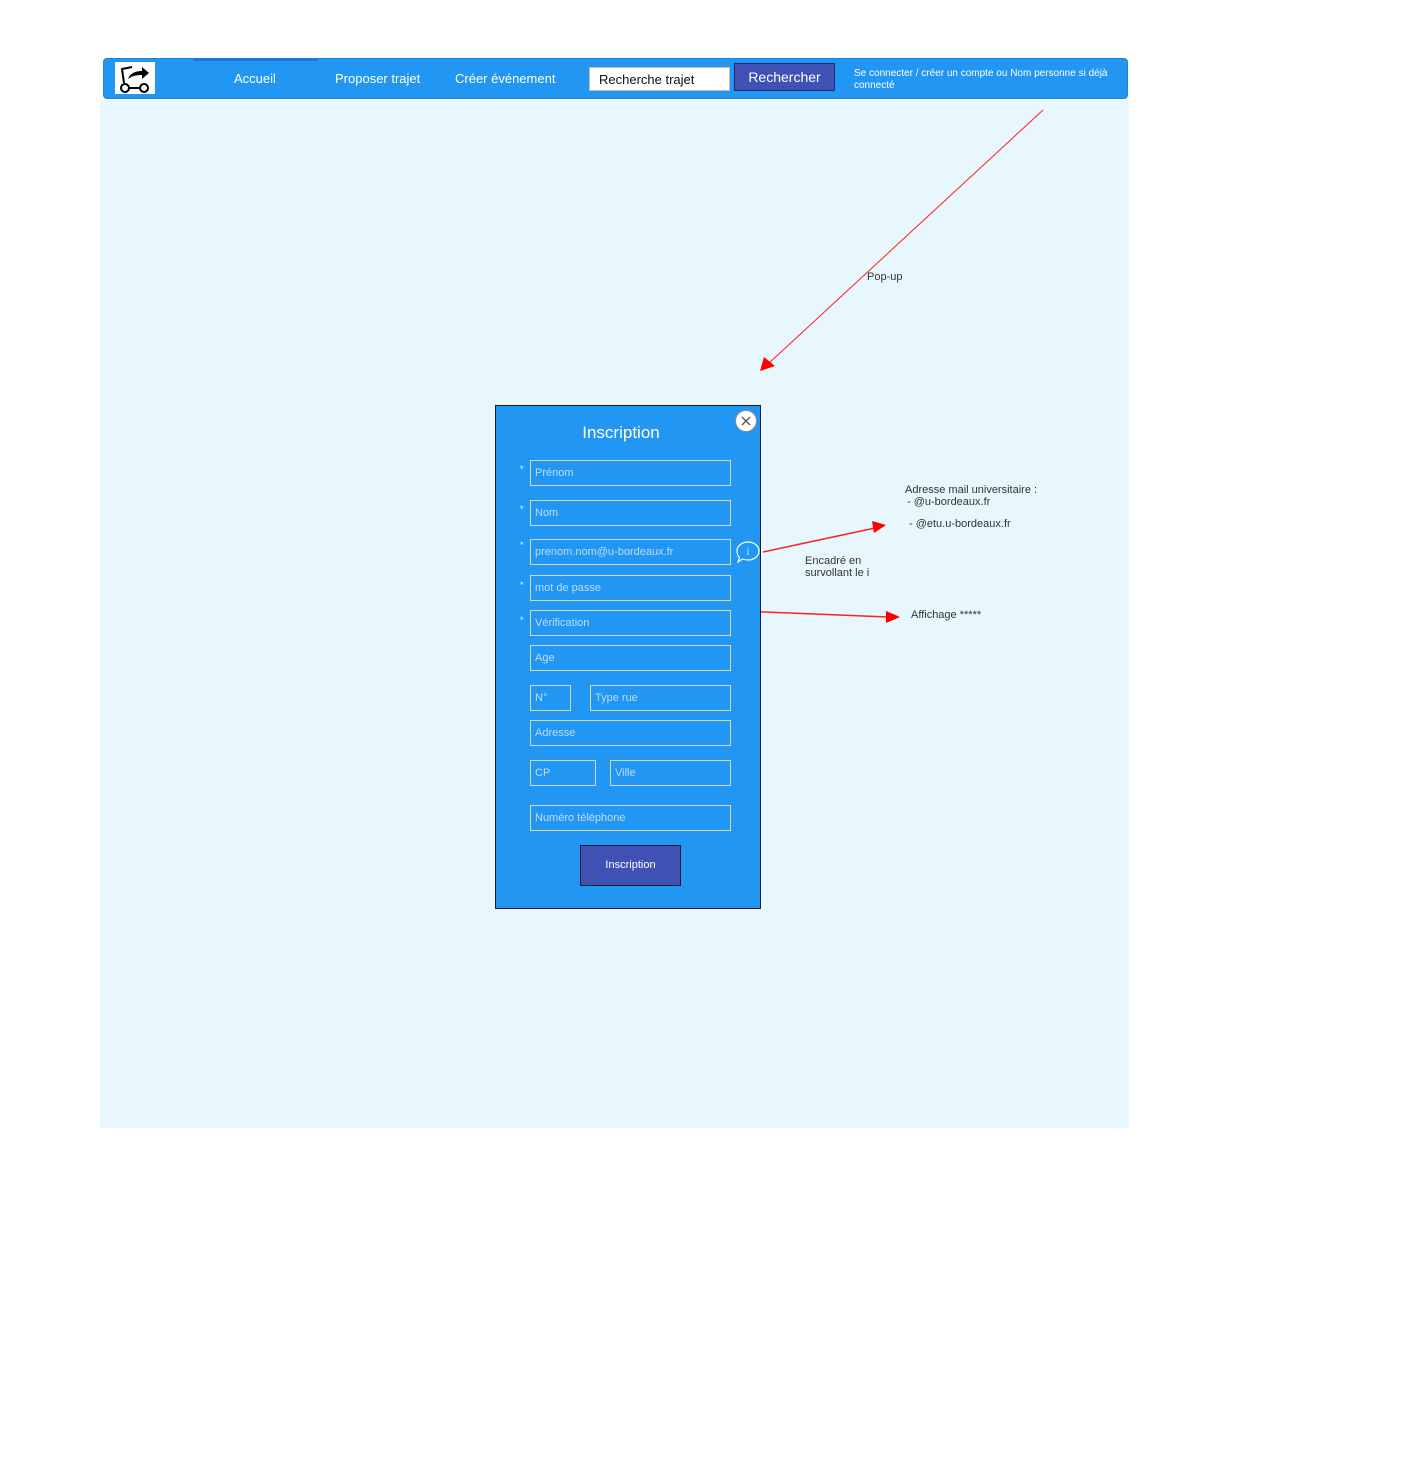 Image resolution: width=1417 pixels, height=1477 pixels. Describe the element at coordinates (946, 615) in the screenshot. I see `password-display-annotation: Affichage *****` at that location.